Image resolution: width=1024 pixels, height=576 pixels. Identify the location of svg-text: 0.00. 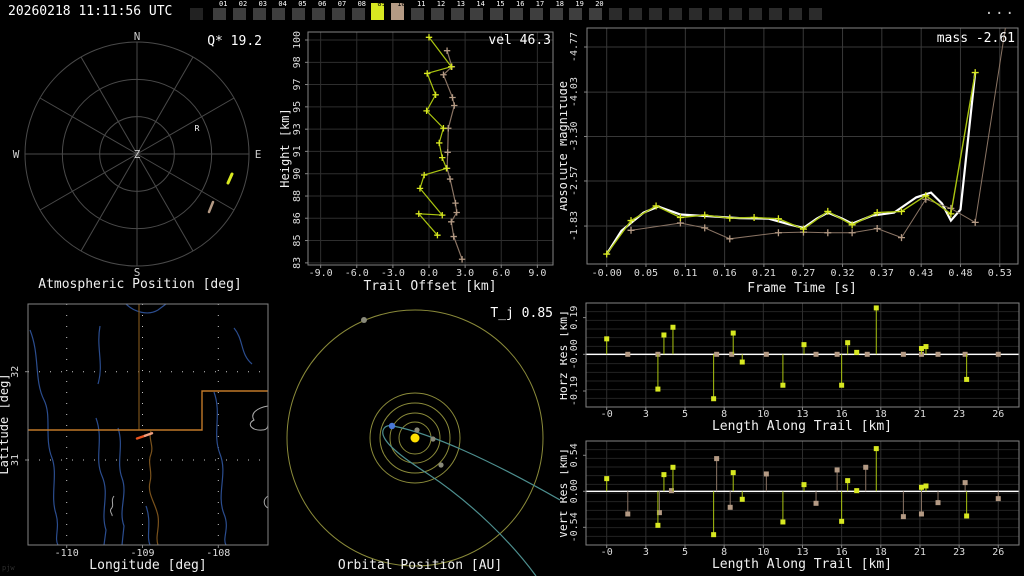
(574, 491).